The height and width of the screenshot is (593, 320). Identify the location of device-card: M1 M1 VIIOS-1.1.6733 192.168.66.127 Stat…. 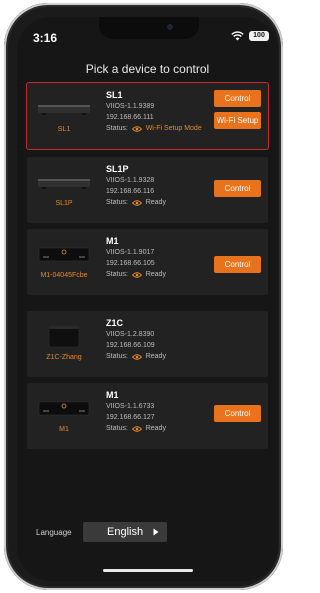
(147, 416).